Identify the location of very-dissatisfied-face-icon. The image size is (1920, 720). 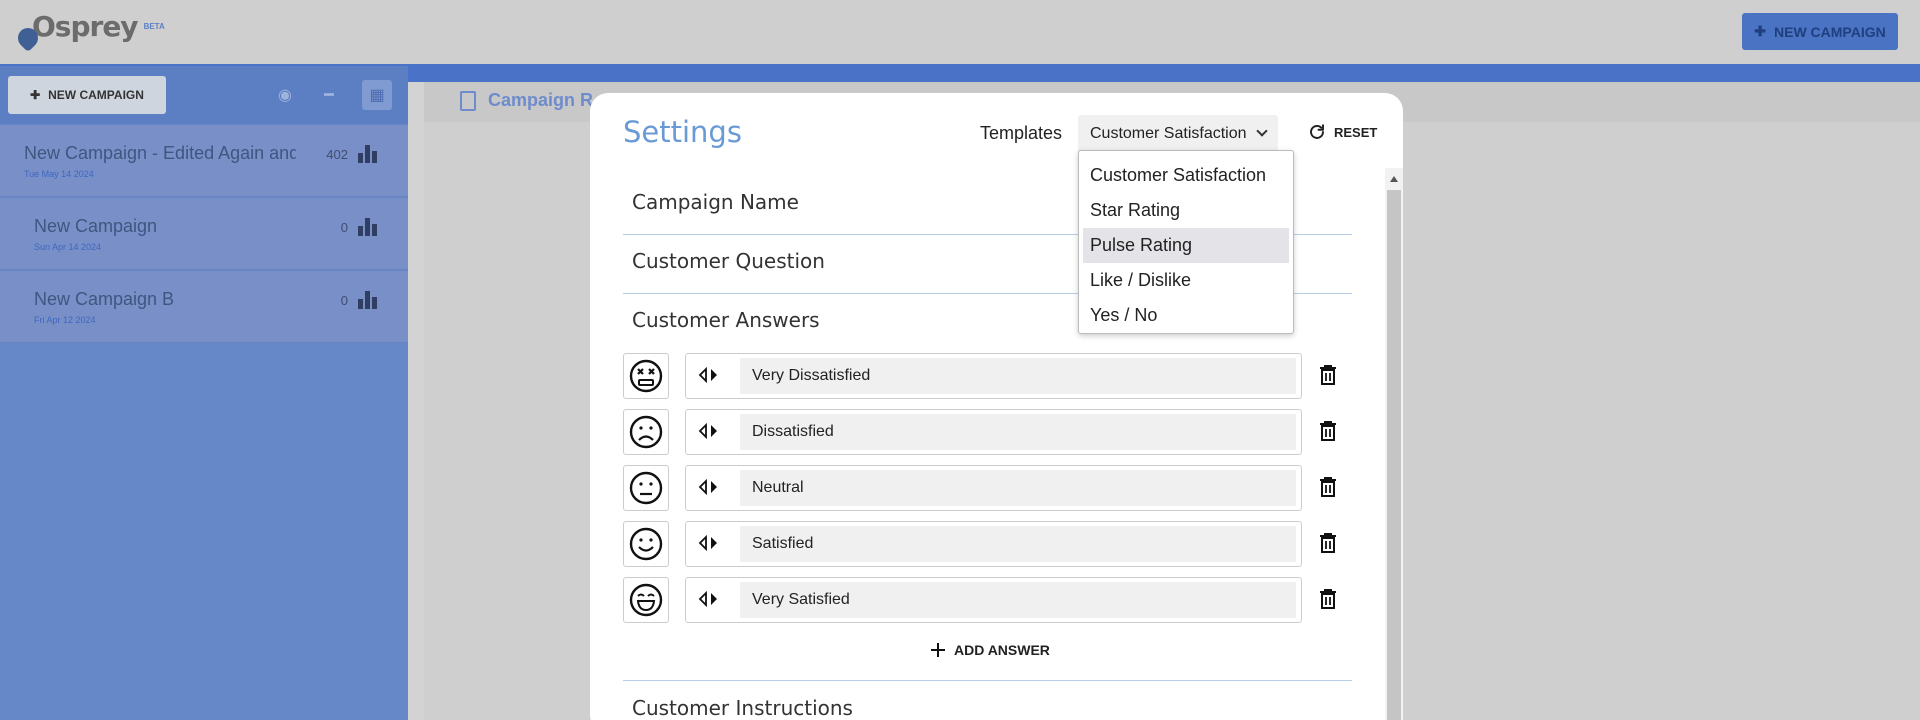
(646, 376).